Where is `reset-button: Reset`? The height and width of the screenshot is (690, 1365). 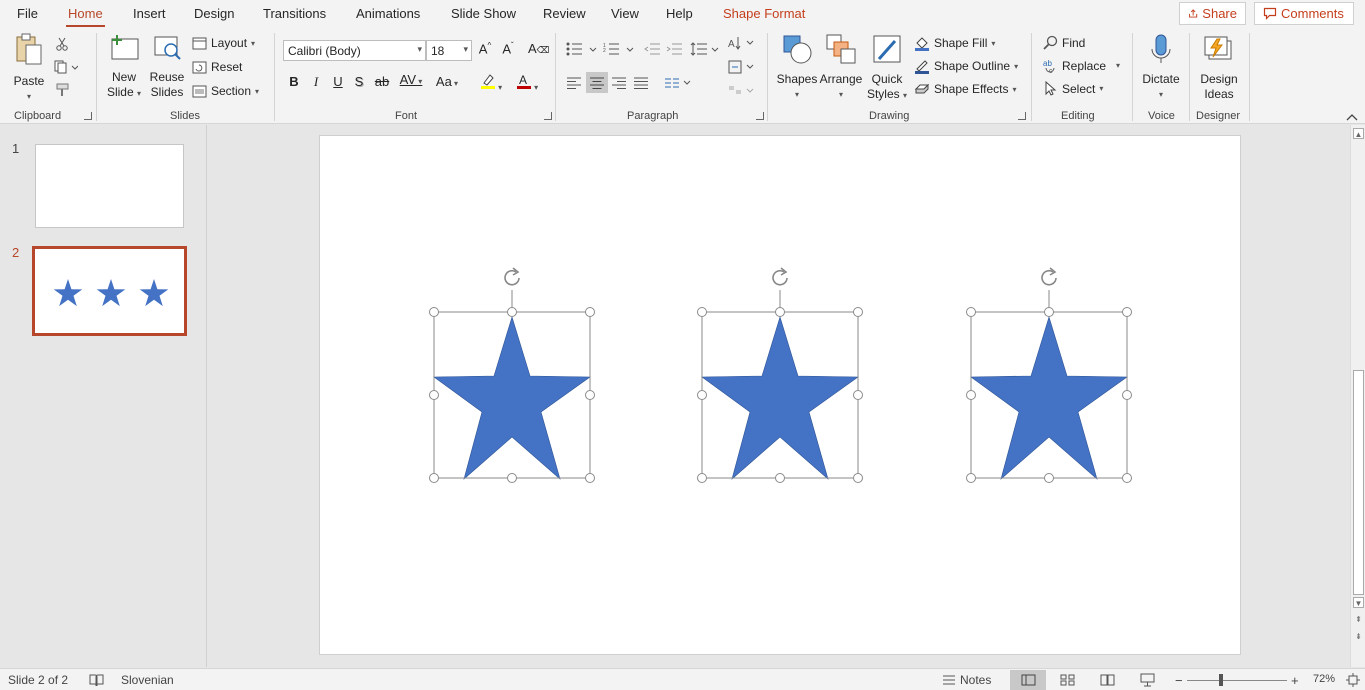
reset-button: Reset is located at coordinates (217, 67).